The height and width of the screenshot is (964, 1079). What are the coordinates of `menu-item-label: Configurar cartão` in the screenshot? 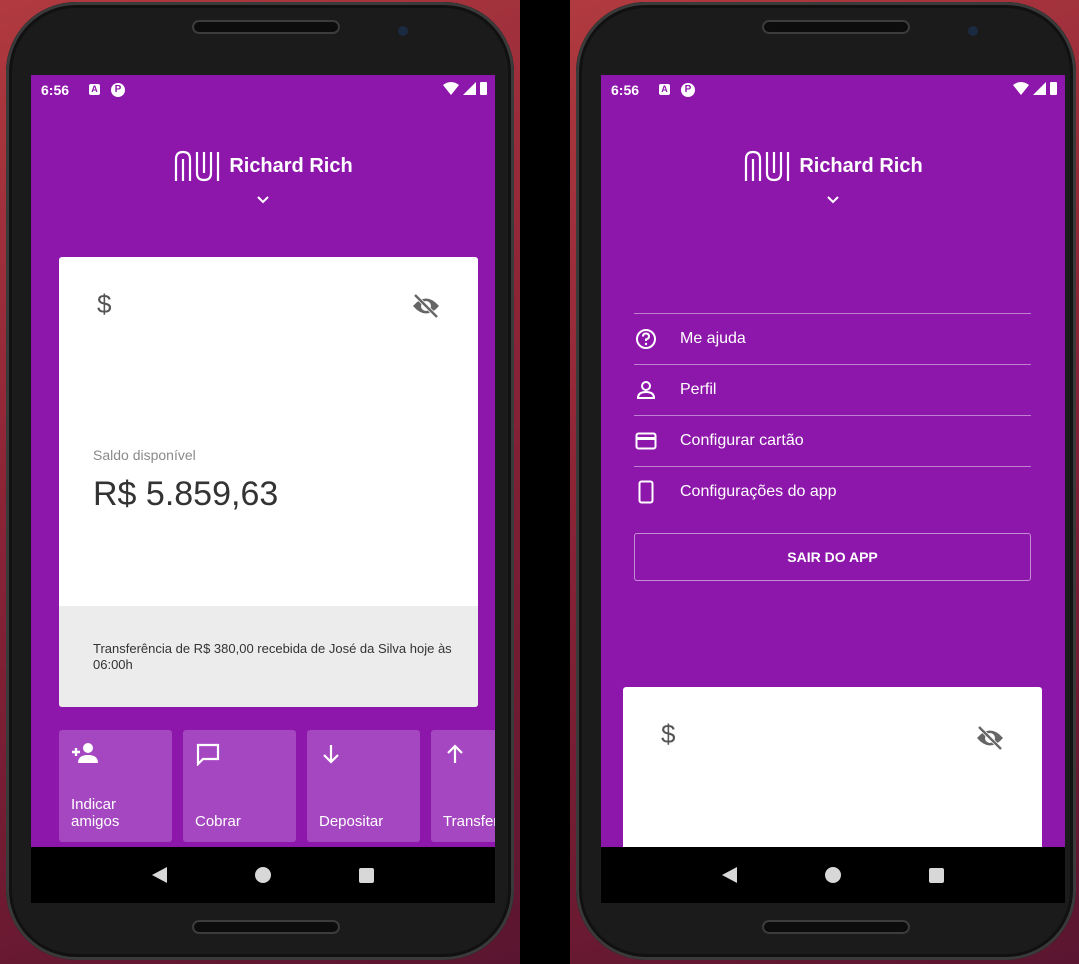 It's located at (742, 440).